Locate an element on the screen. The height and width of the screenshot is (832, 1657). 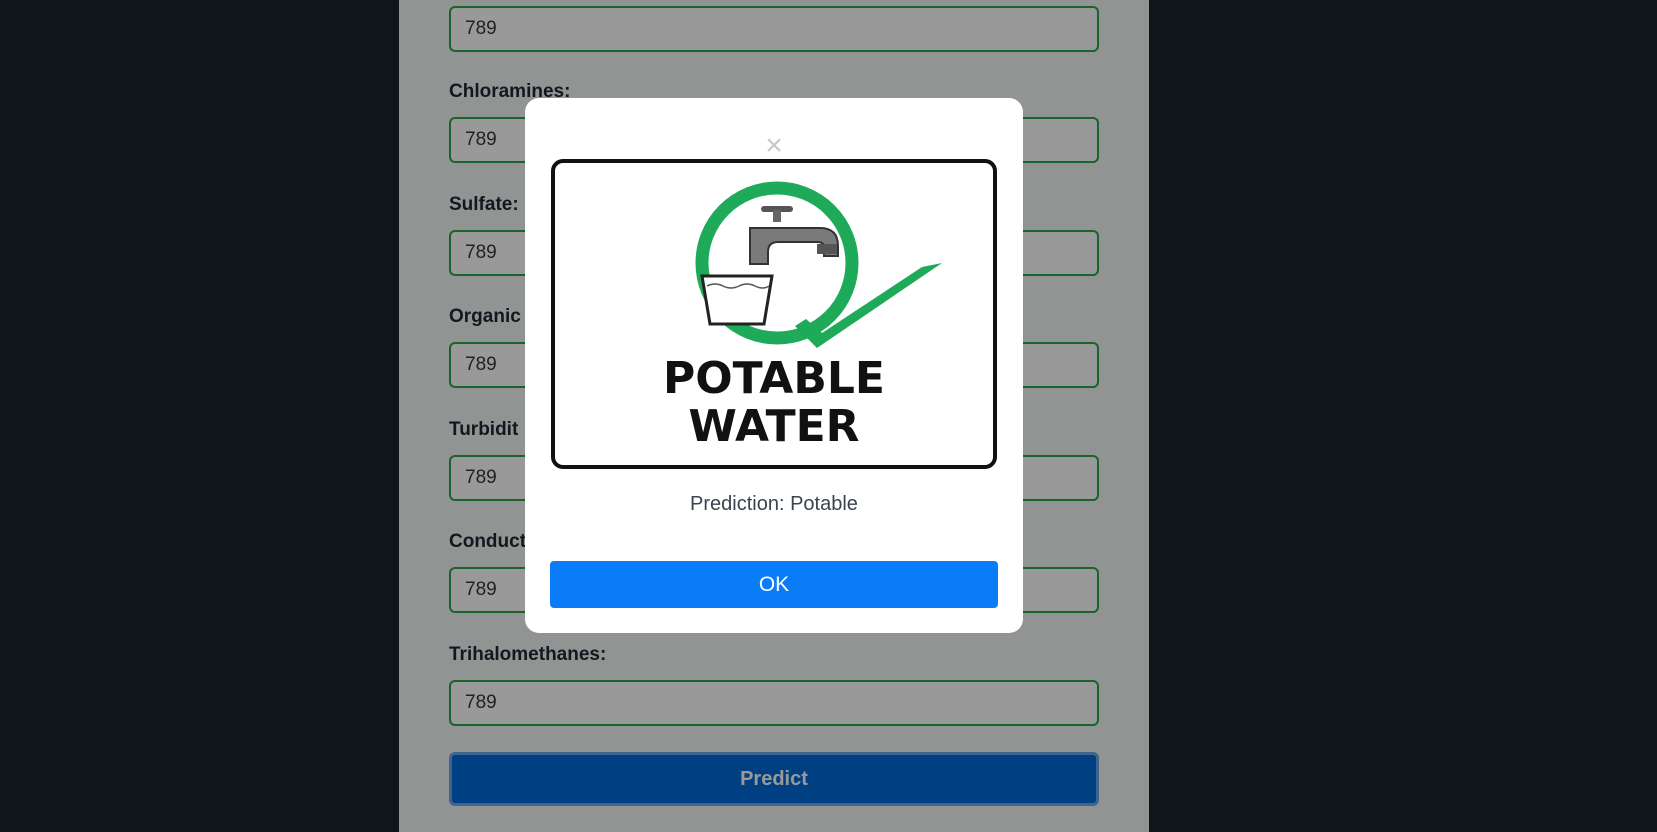
sign-line2: WATER is located at coordinates (773, 426).